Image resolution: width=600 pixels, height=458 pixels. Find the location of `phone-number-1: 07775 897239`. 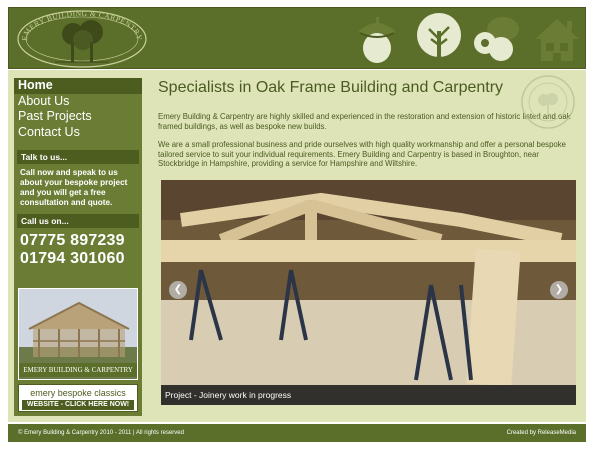

phone-number-1: 07775 897239 is located at coordinates (78, 241).